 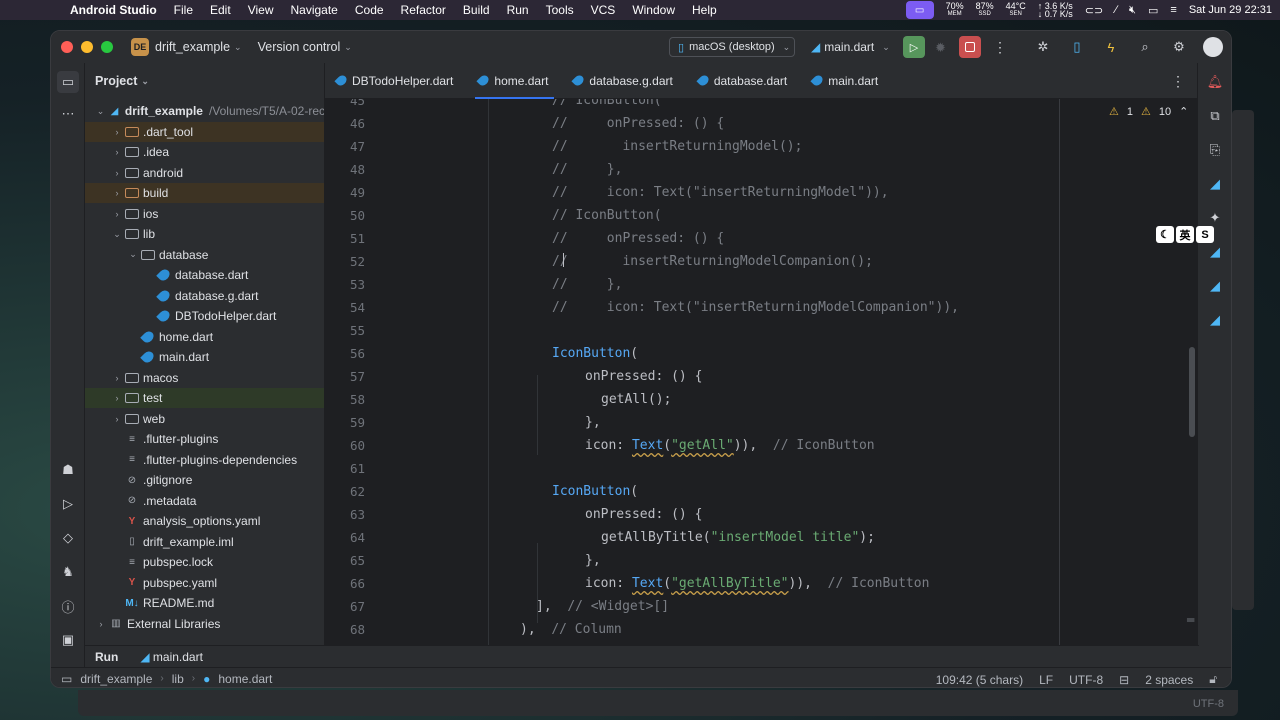 I want to click on tab-database-g: database.g.dart, so click(x=624, y=81).